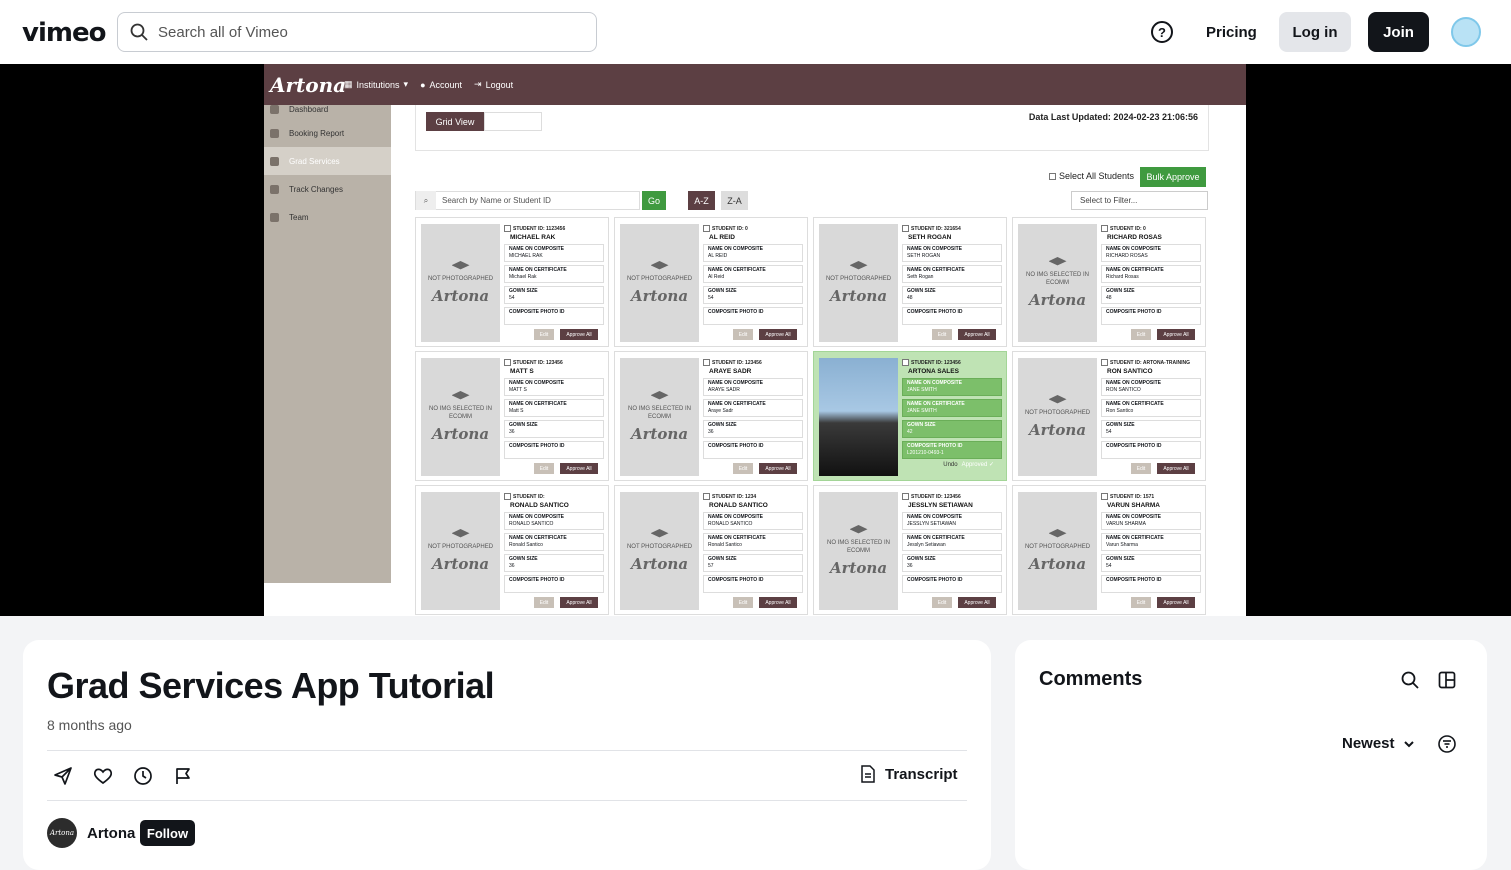 This screenshot has height=870, width=1511. What do you see at coordinates (952, 253) in the screenshot?
I see `field-composite: NAME ON COMPOSITE SETH ROGAN` at bounding box center [952, 253].